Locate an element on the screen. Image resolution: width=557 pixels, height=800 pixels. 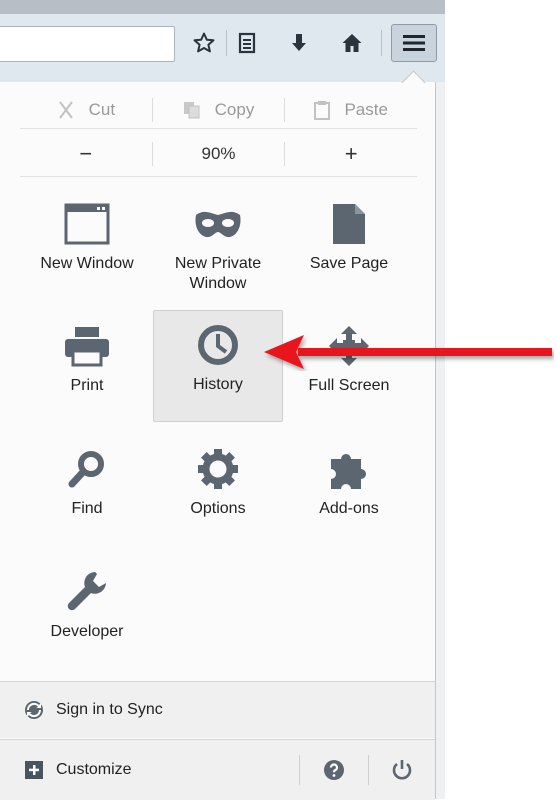
wrench-icon is located at coordinates (87, 592).